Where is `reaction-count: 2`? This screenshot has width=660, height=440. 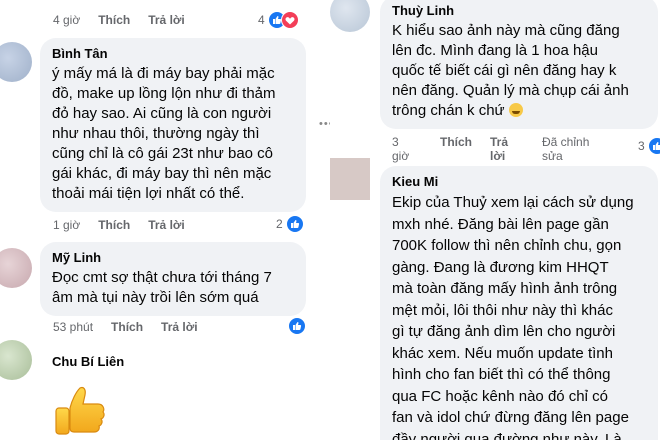 reaction-count: 2 is located at coordinates (279, 224).